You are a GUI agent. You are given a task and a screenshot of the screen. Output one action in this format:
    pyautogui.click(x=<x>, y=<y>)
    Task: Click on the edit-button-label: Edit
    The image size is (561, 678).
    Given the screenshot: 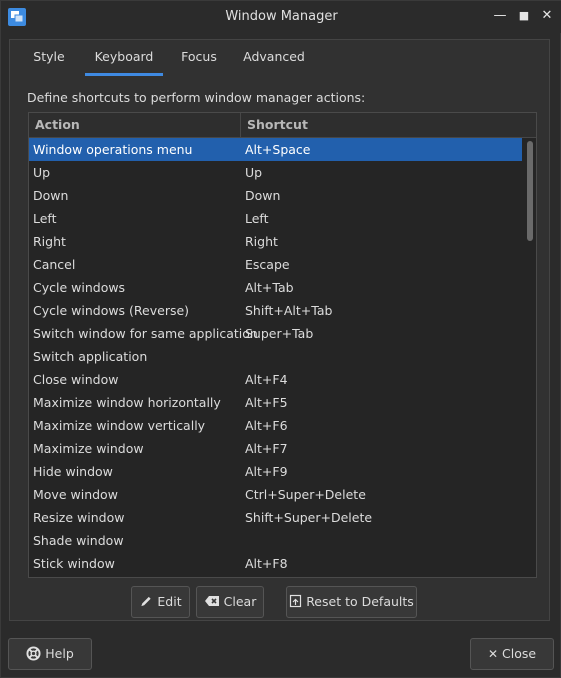 What is the action you would take?
    pyautogui.click(x=169, y=601)
    